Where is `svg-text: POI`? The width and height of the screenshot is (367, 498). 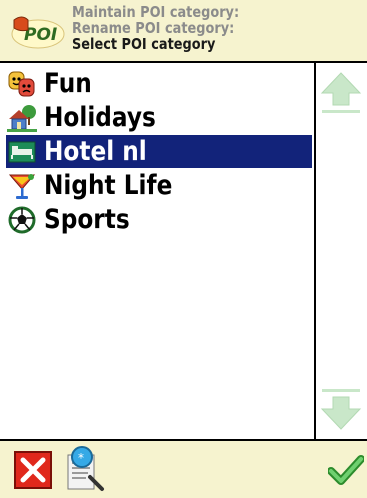
svg-text: POI is located at coordinates (40, 35).